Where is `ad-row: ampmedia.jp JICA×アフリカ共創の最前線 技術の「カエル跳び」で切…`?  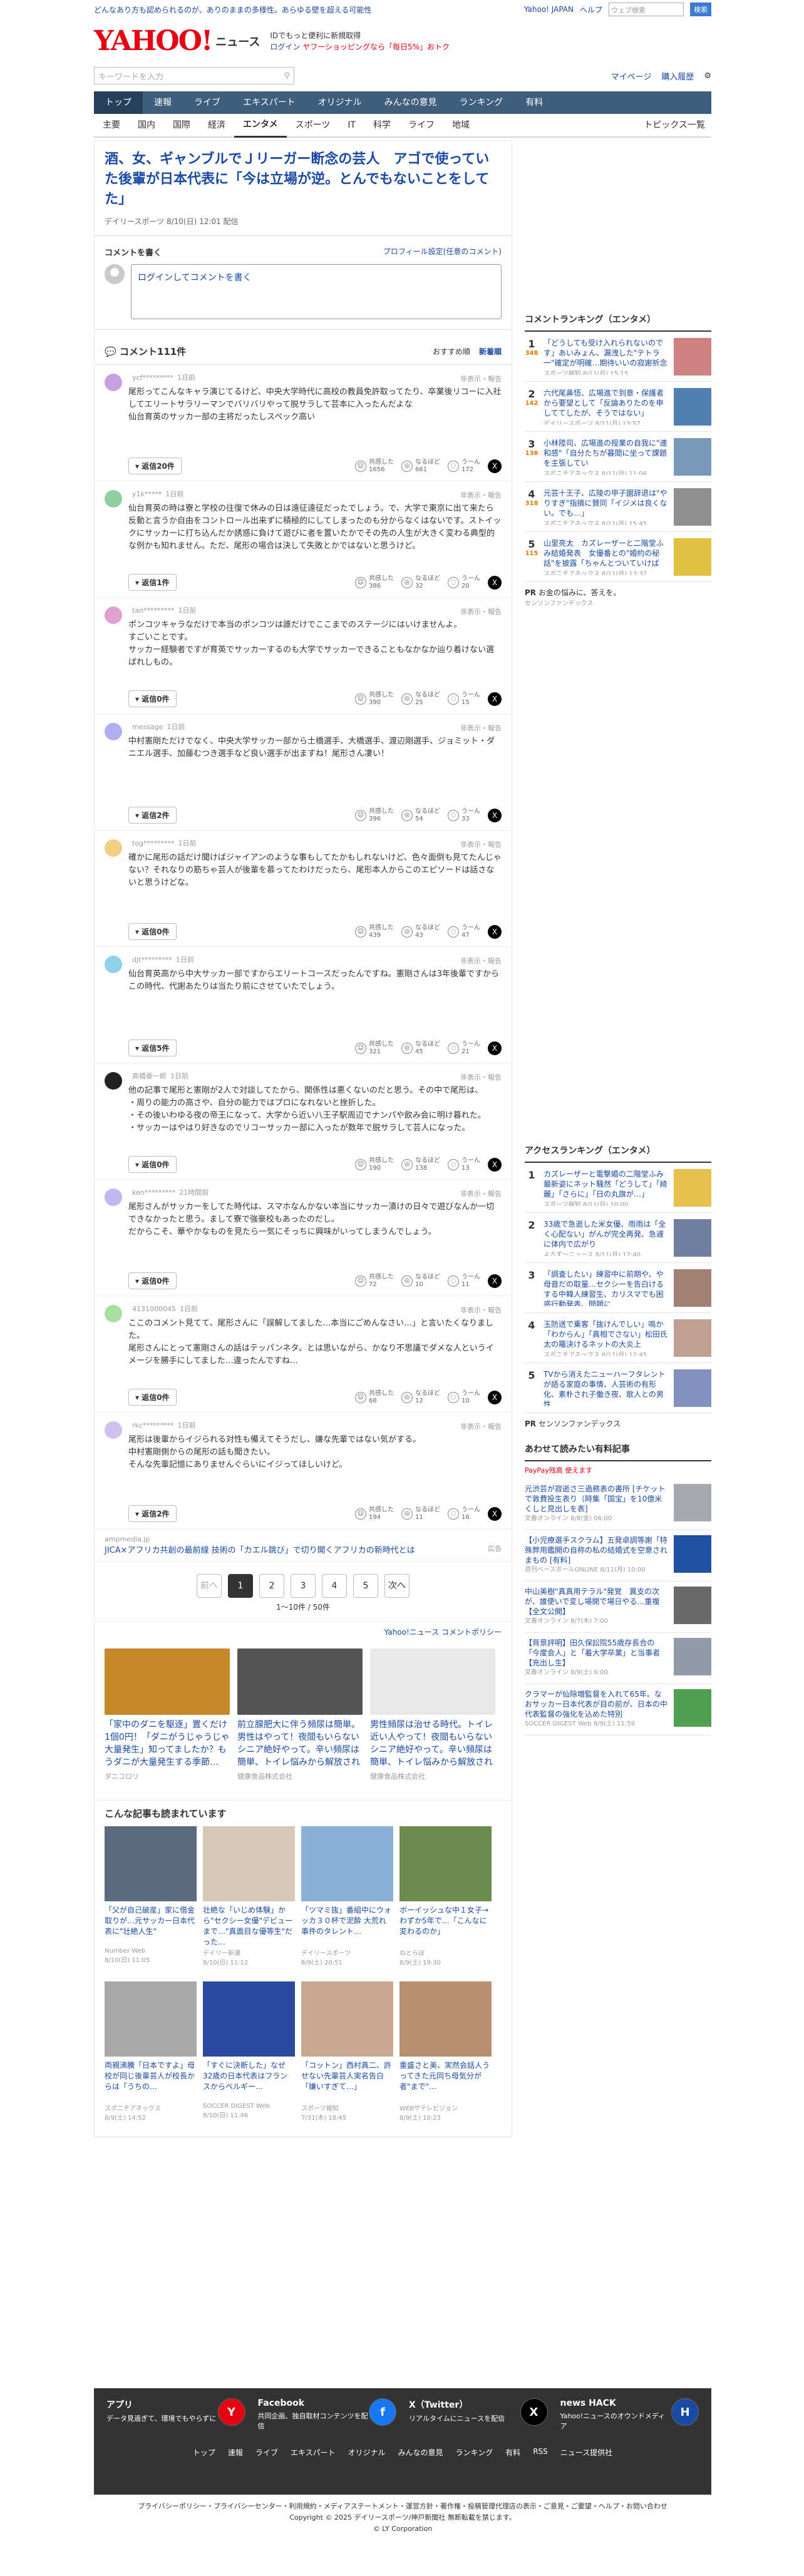
ad-row: ampmedia.jp JICA×アフリカ共創の最前線 技術の「カエル跳び」で切… is located at coordinates (303, 1545).